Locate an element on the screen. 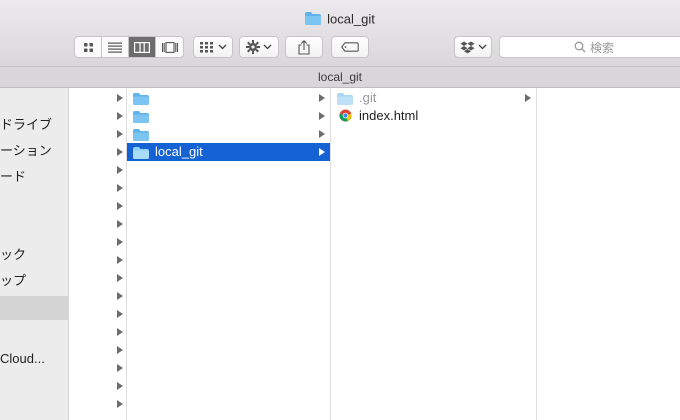  sidebar-item-applications: ーション is located at coordinates (34, 151).